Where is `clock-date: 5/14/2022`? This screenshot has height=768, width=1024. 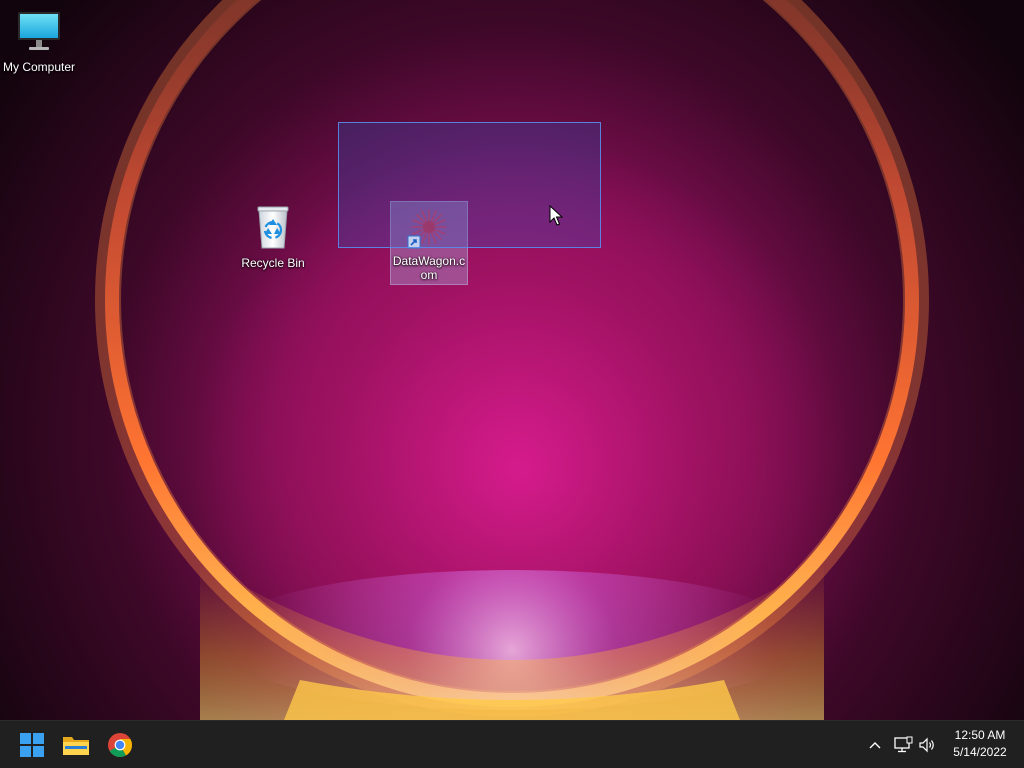 clock-date: 5/14/2022 is located at coordinates (980, 752).